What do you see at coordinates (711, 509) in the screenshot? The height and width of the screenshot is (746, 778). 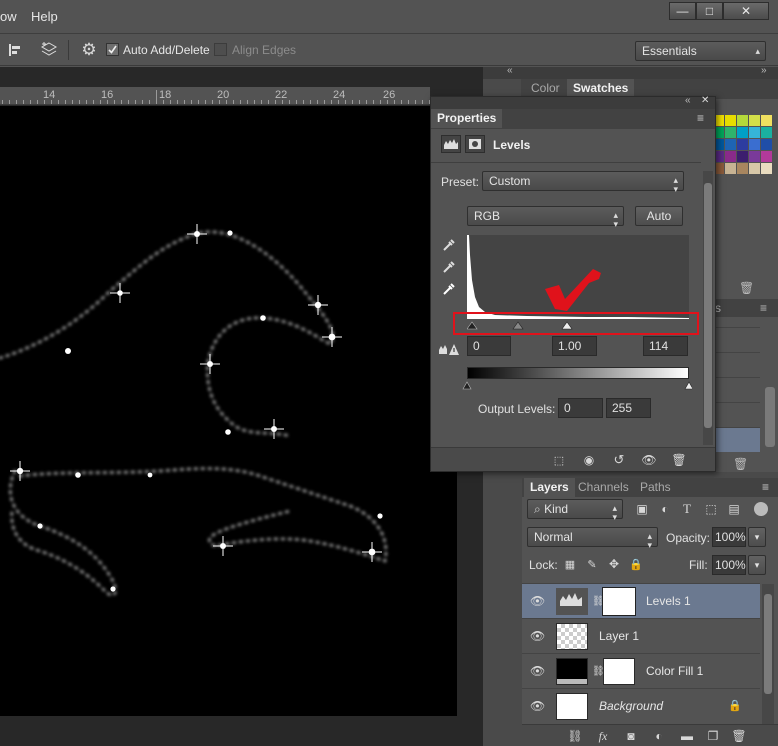 I see `shape-filter-icon: ⬚` at bounding box center [711, 509].